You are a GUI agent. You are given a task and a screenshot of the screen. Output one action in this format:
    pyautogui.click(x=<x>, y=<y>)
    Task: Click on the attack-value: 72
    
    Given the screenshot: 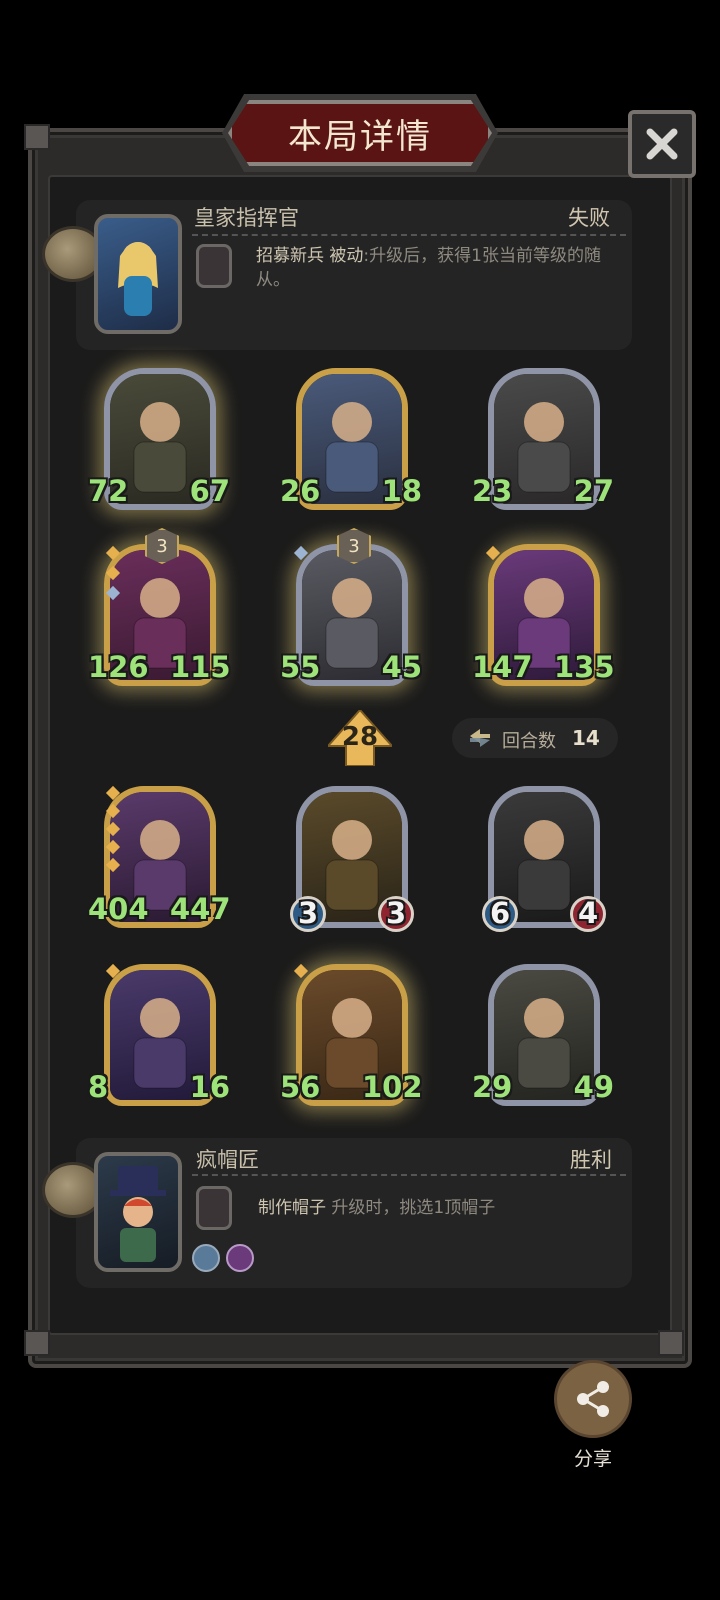 What is the action you would take?
    pyautogui.click(x=108, y=491)
    